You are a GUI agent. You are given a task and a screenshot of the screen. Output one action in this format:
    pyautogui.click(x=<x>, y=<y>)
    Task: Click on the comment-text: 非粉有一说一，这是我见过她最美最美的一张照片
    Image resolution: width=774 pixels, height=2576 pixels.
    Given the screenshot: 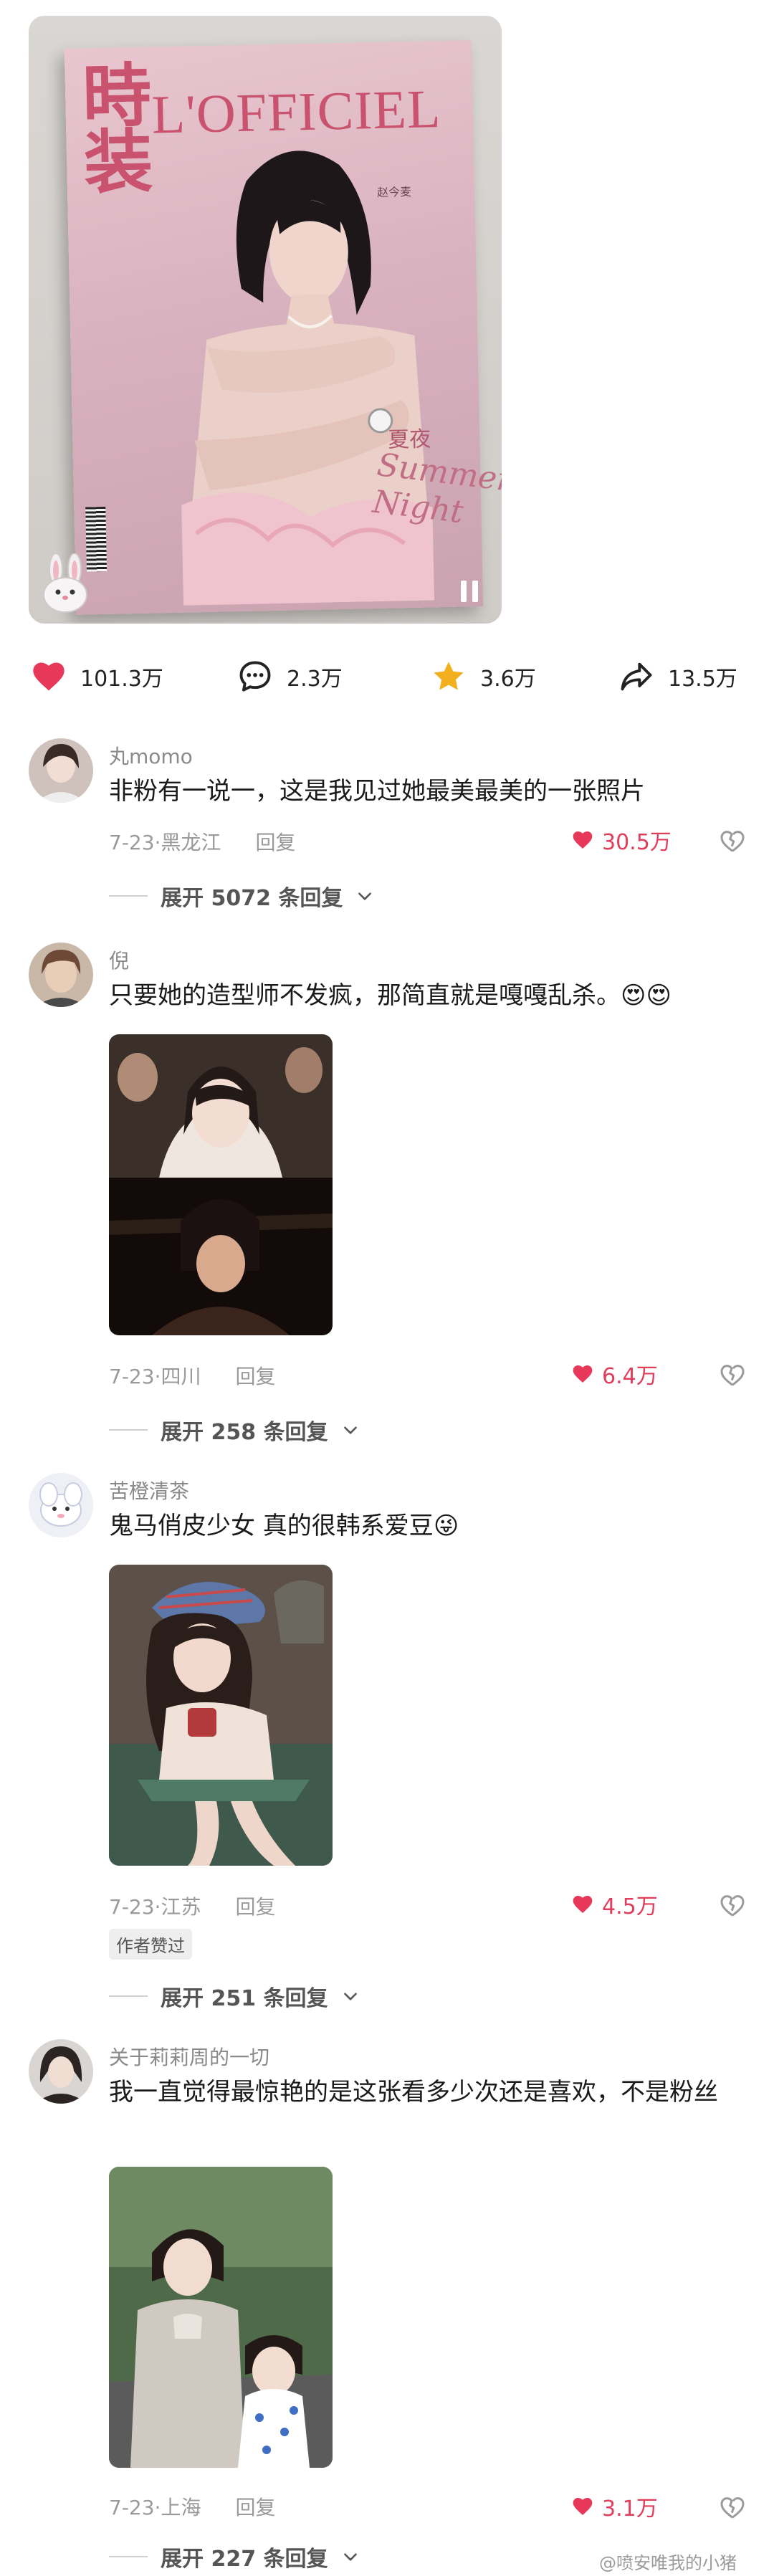 What is the action you would take?
    pyautogui.click(x=377, y=791)
    